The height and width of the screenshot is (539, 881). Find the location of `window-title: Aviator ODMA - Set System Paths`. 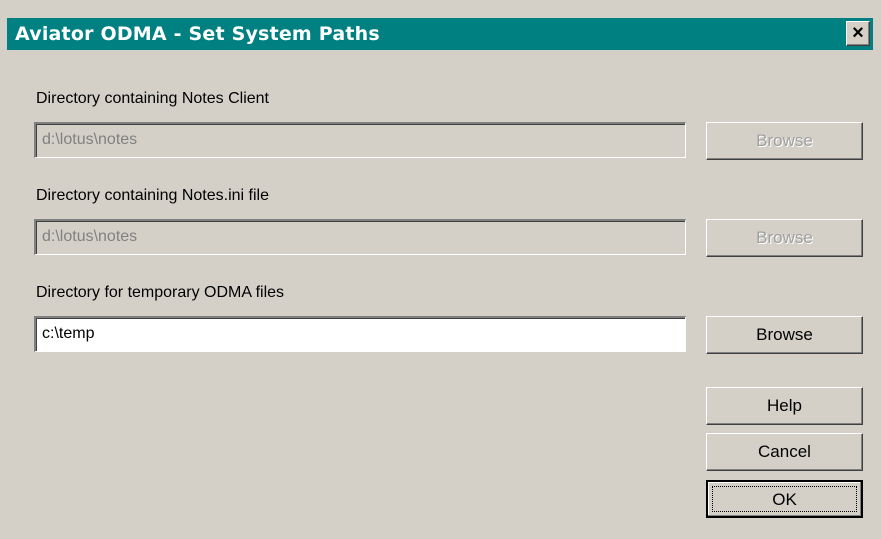

window-title: Aviator ODMA - Set System Paths is located at coordinates (197, 34).